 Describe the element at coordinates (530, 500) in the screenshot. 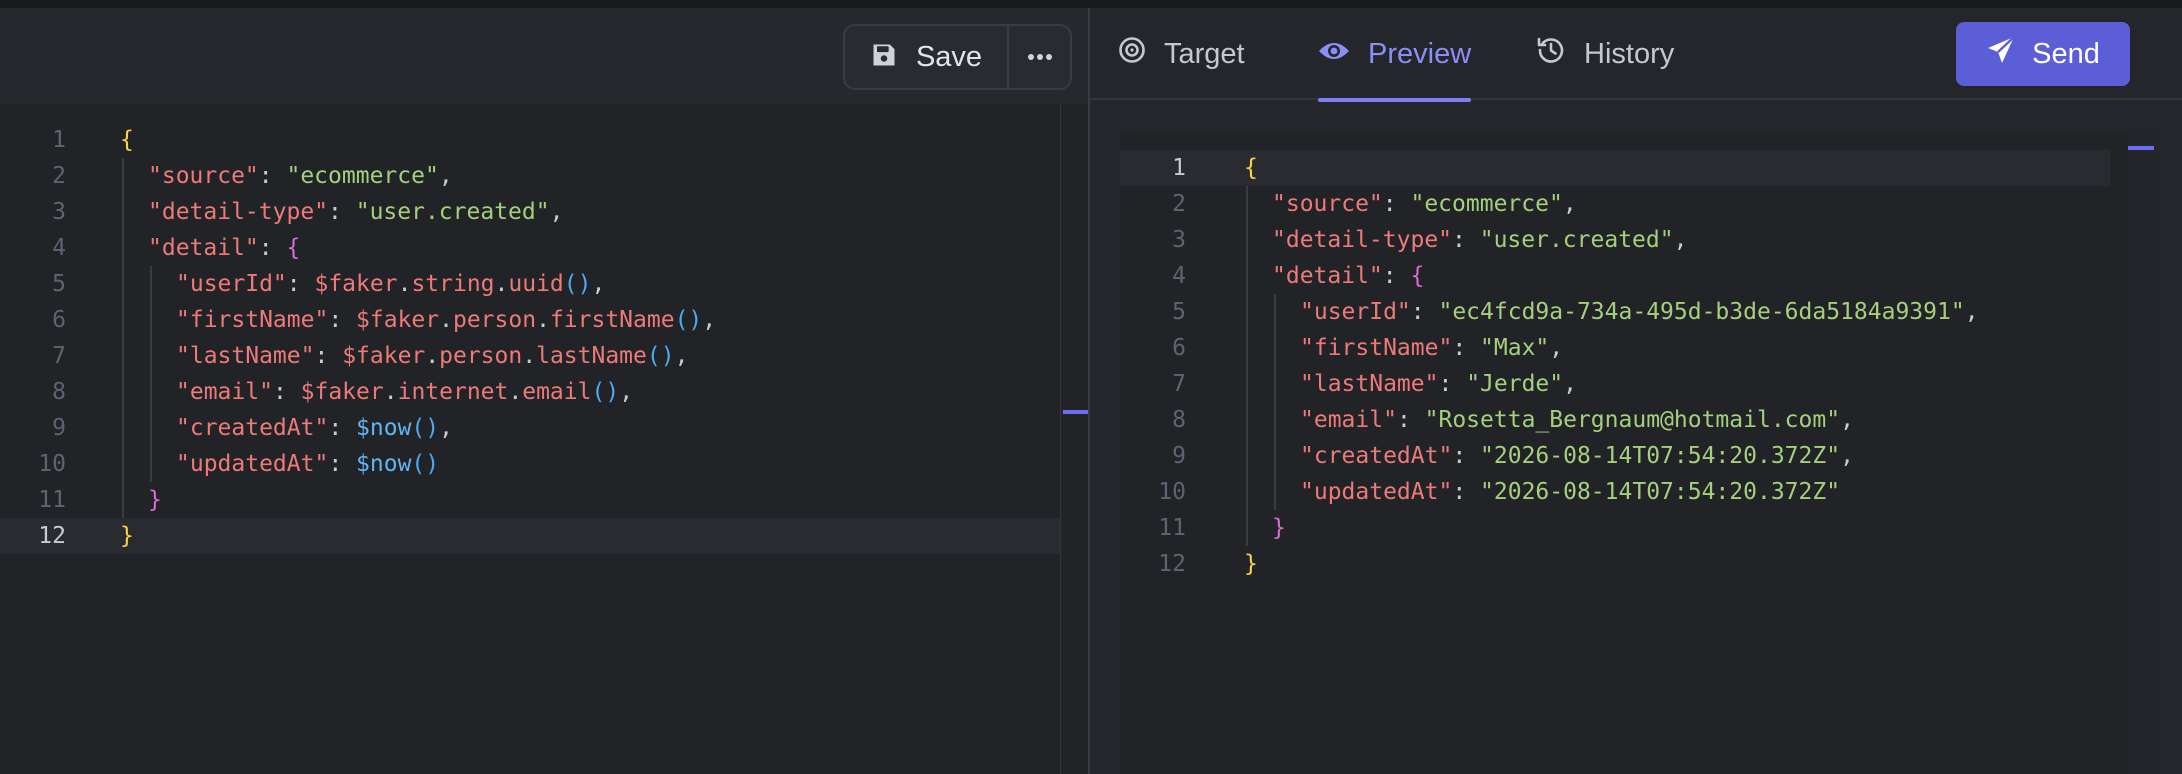

I see `code-line: 11}` at that location.